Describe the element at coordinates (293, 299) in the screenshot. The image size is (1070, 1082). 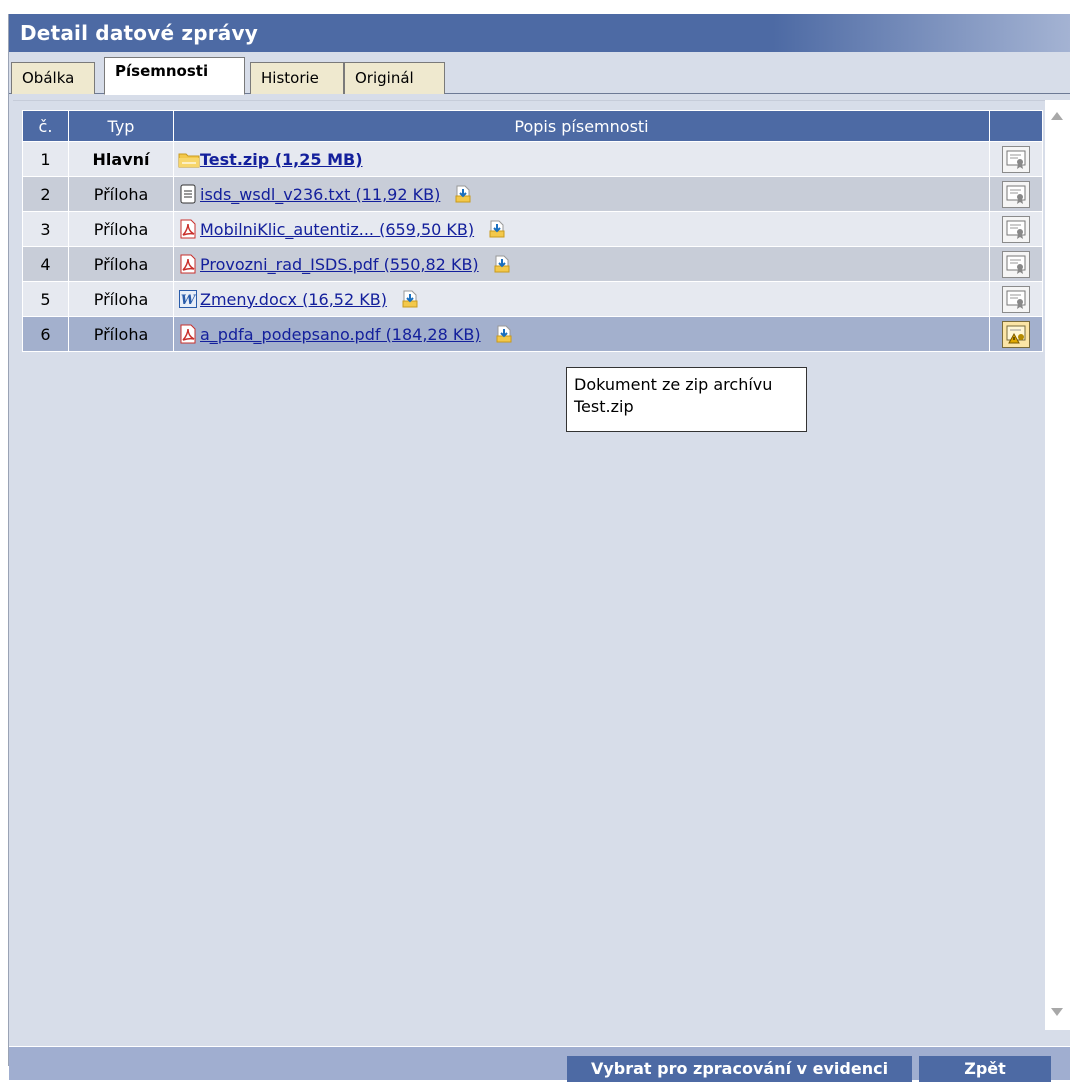
I see `file-link: Zmeny.docx (16,52 KB)` at that location.